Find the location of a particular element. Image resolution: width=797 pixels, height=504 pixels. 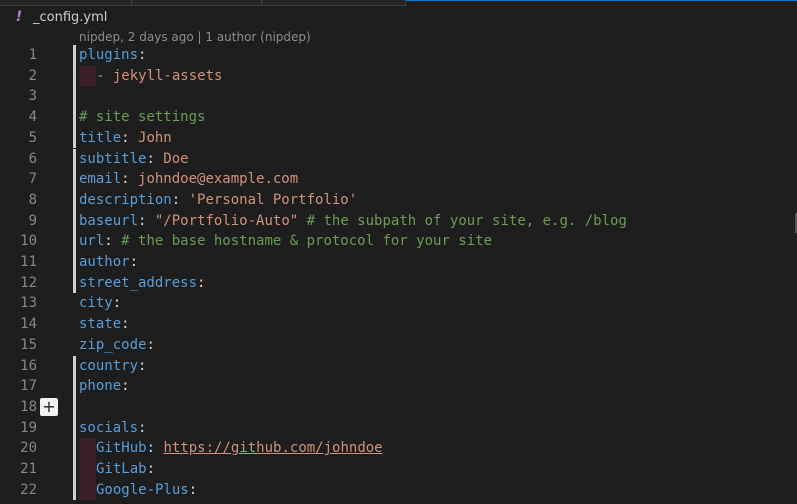

line-number: 5 is located at coordinates (18, 138).